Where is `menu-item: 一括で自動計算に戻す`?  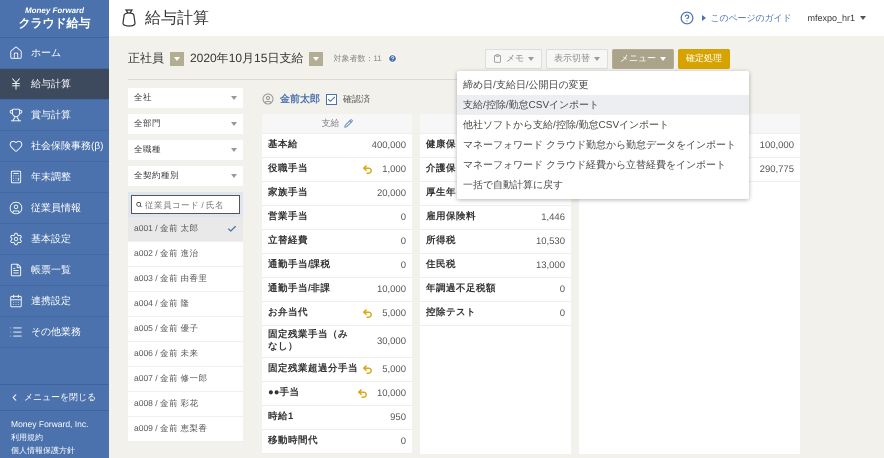
menu-item: 一括で自動計算に戻す is located at coordinates (603, 185).